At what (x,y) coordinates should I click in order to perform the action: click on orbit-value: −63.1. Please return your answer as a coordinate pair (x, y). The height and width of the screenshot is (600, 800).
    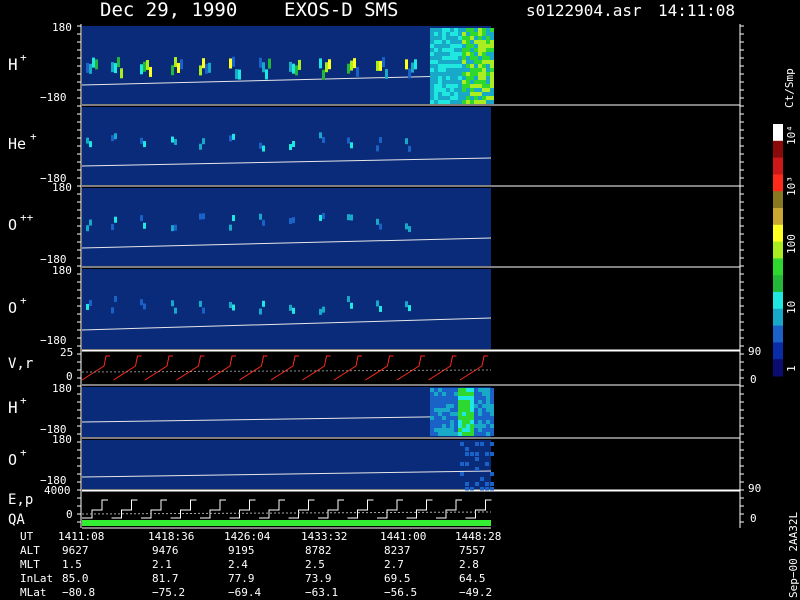
    Looking at the image, I should click on (321, 592).